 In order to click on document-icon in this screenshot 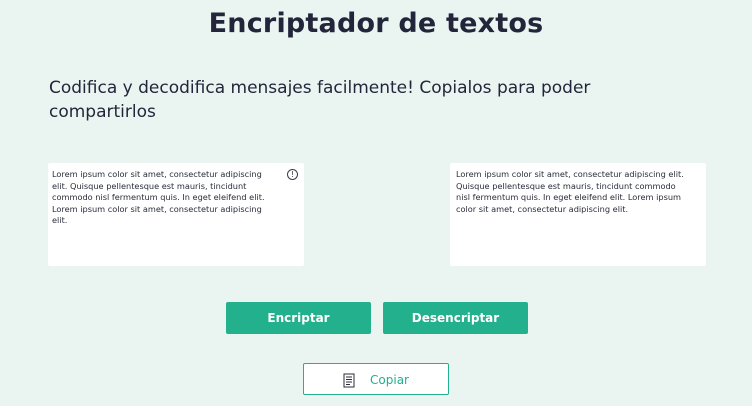, I will do `click(349, 380)`.